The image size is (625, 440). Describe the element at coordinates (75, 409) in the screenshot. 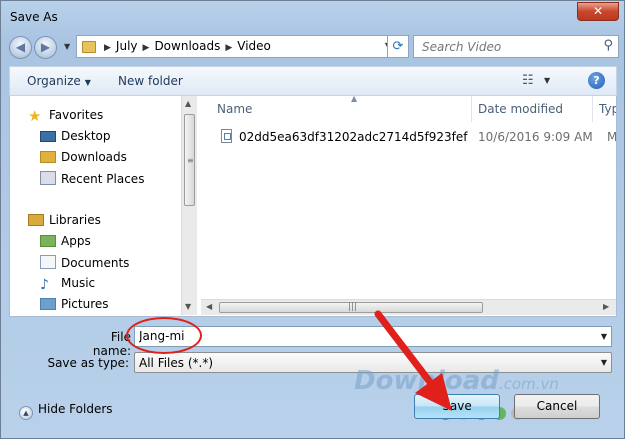

I see `hide-folders-label: Hide Folders` at that location.